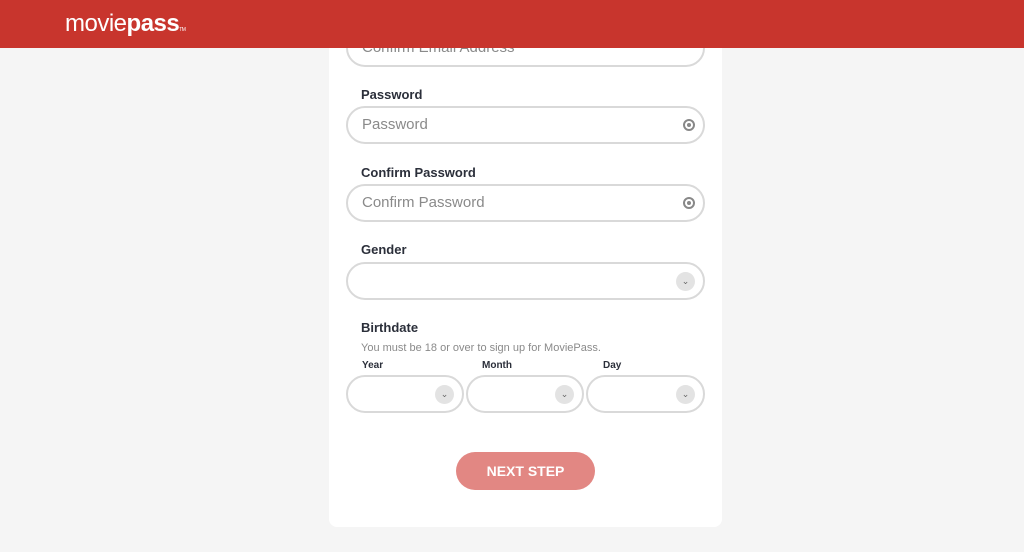  I want to click on password-input: Password, so click(525, 125).